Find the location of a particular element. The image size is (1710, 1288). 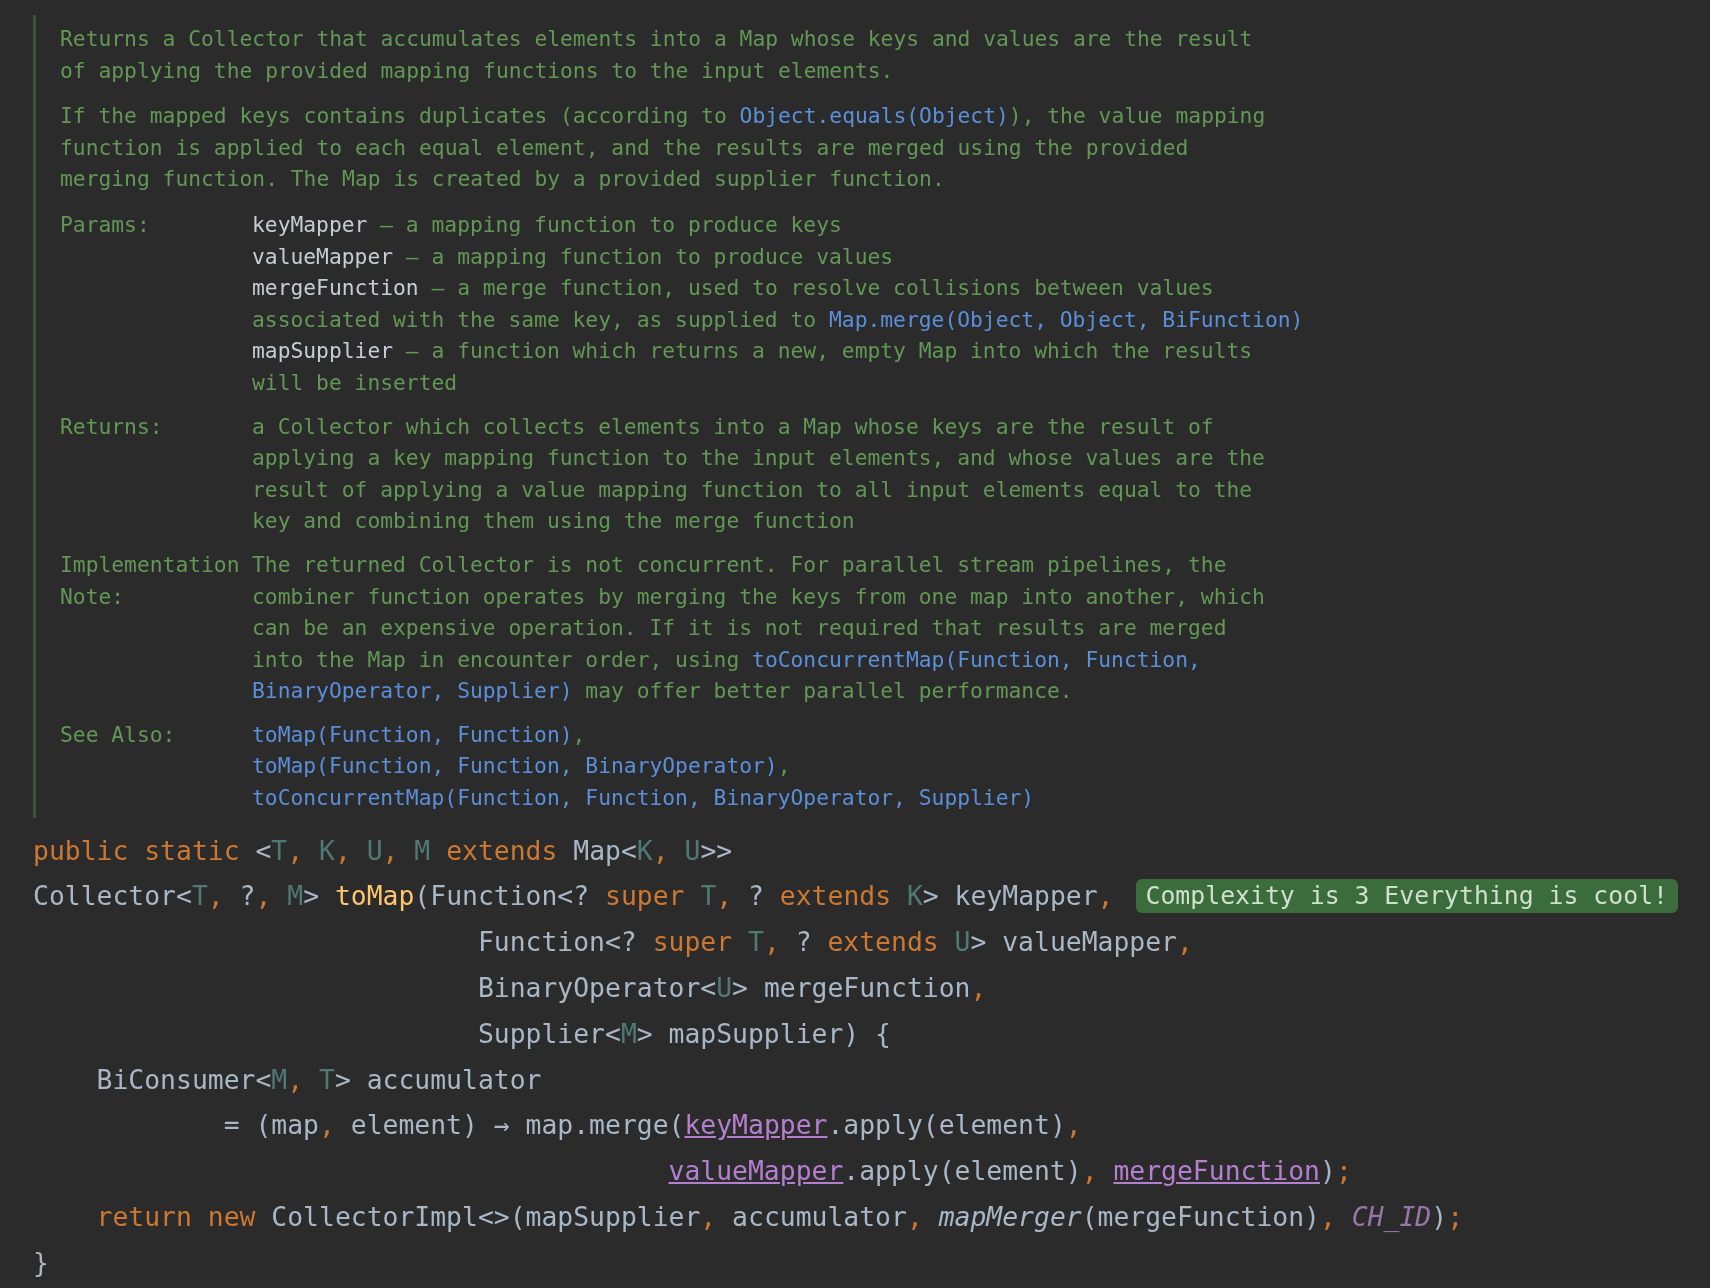

code-line: return new CollectorImpl<>(mapSupplier, accumulator, mapMerger(mergeFunction), CH_ID); is located at coordinates (779, 1217).